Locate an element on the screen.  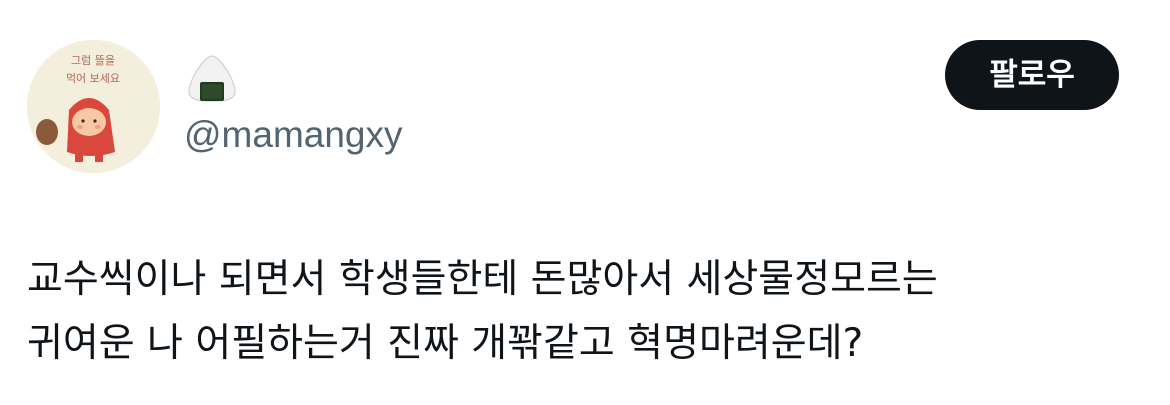
display-name is located at coordinates (212, 78).